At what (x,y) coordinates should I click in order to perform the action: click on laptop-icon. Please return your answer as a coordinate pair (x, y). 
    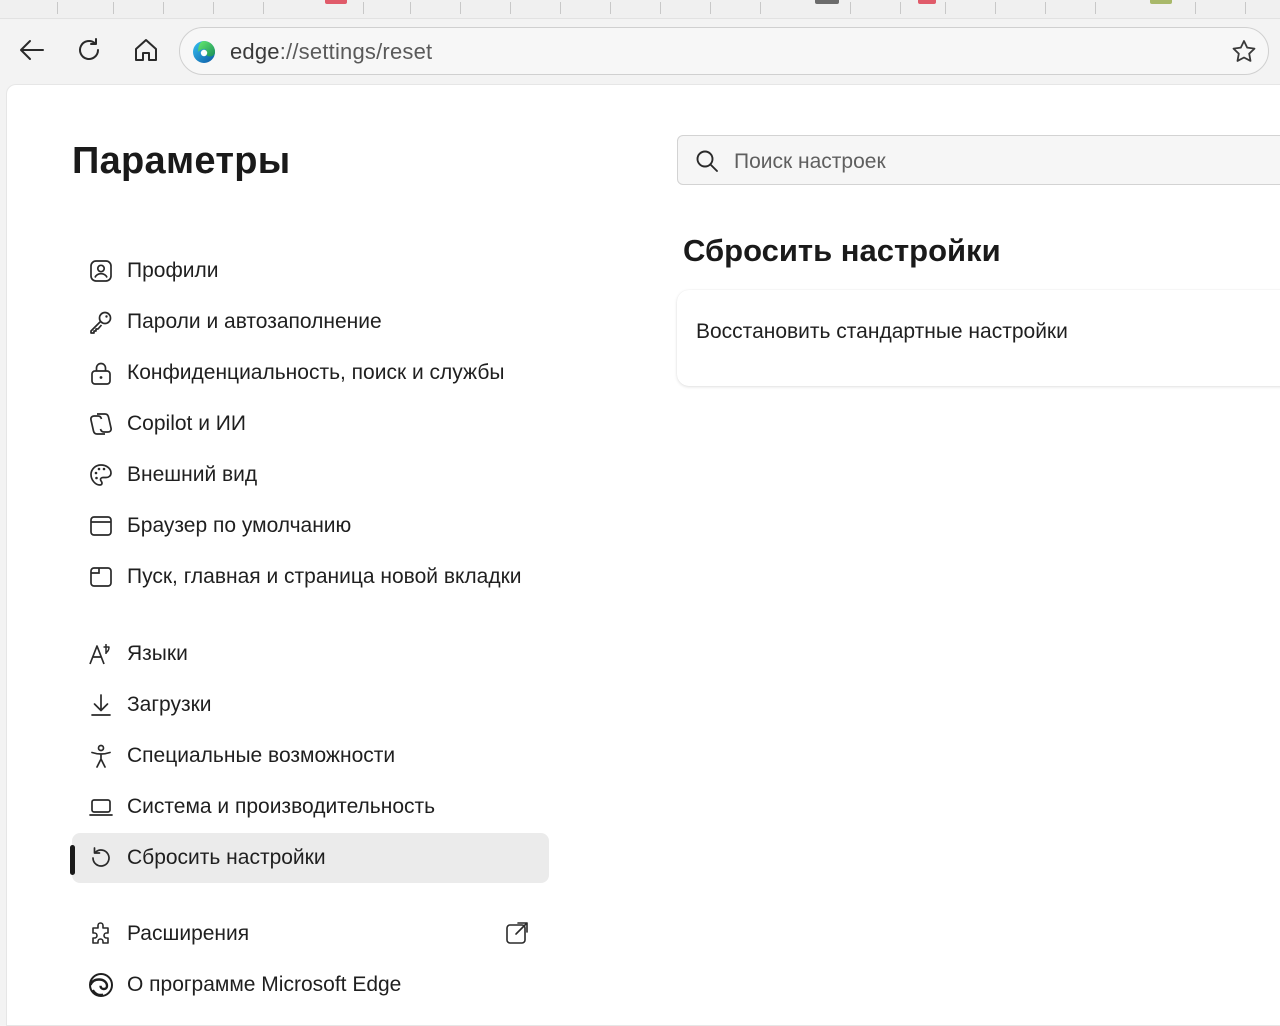
    Looking at the image, I should click on (101, 807).